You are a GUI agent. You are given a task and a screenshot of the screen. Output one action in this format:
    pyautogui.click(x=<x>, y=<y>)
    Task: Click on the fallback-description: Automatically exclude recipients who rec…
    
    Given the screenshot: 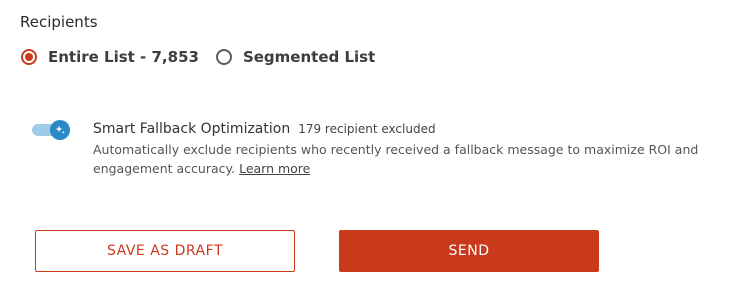 What is the action you would take?
    pyautogui.click(x=408, y=159)
    